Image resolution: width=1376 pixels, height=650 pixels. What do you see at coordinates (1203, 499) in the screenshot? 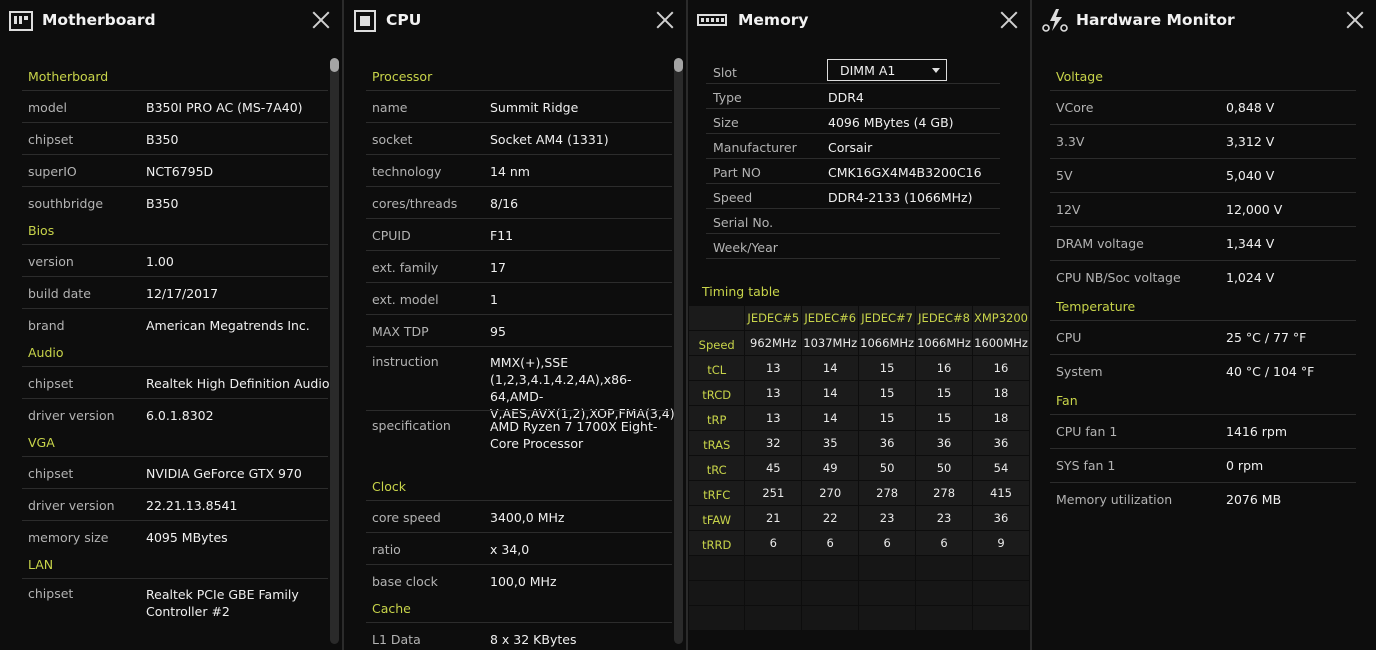
I see `info-row: Memory utilization 2076 MB` at bounding box center [1203, 499].